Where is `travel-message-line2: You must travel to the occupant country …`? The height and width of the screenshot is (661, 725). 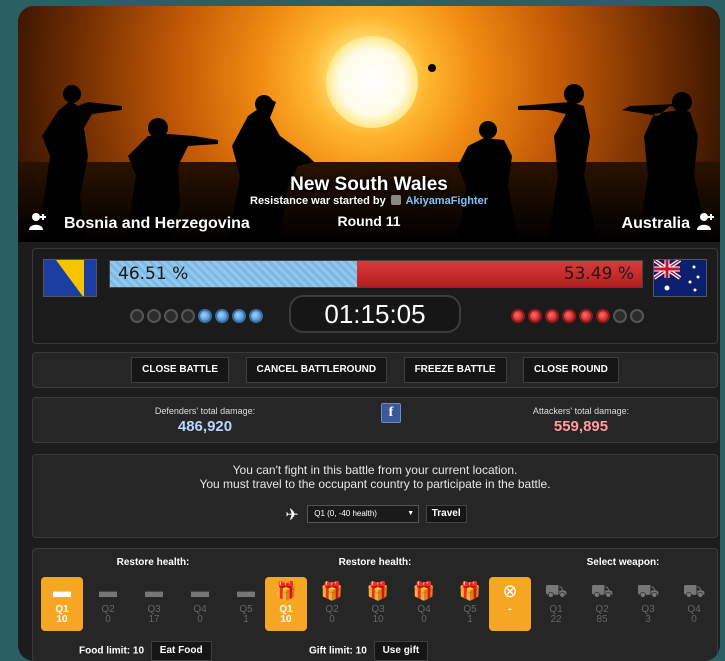 travel-message-line2: You must travel to the occupant country … is located at coordinates (375, 484).